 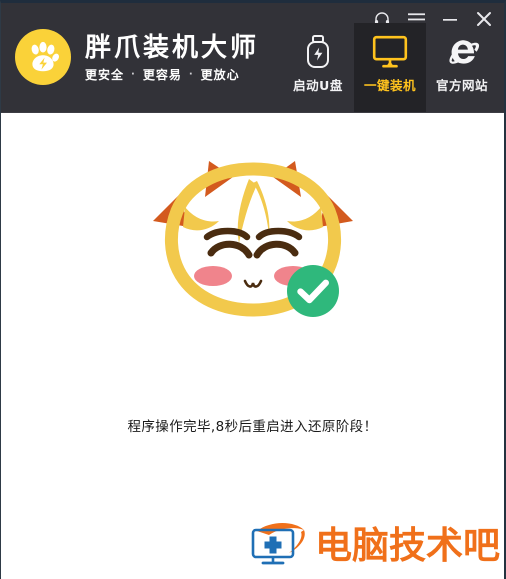 What do you see at coordinates (43, 57) in the screenshot?
I see `paw-lightning-icon` at bounding box center [43, 57].